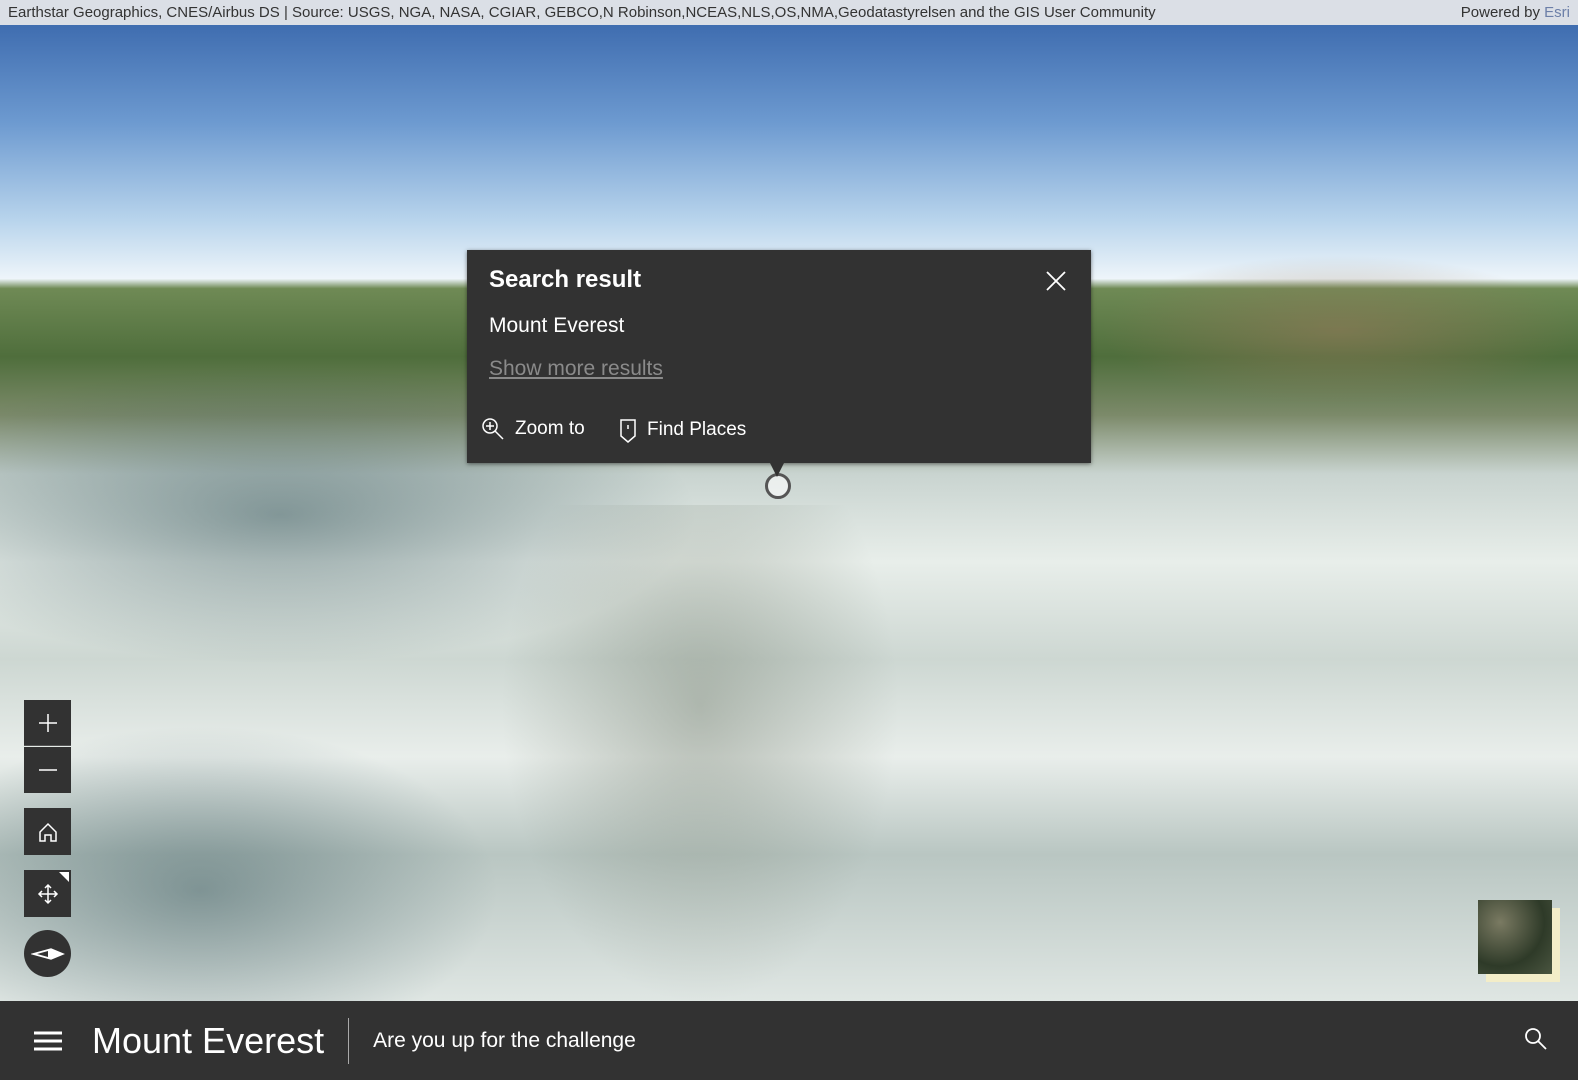 Image resolution: width=1578 pixels, height=1080 pixels. I want to click on show-more-results-link: Show more results, so click(576, 369).